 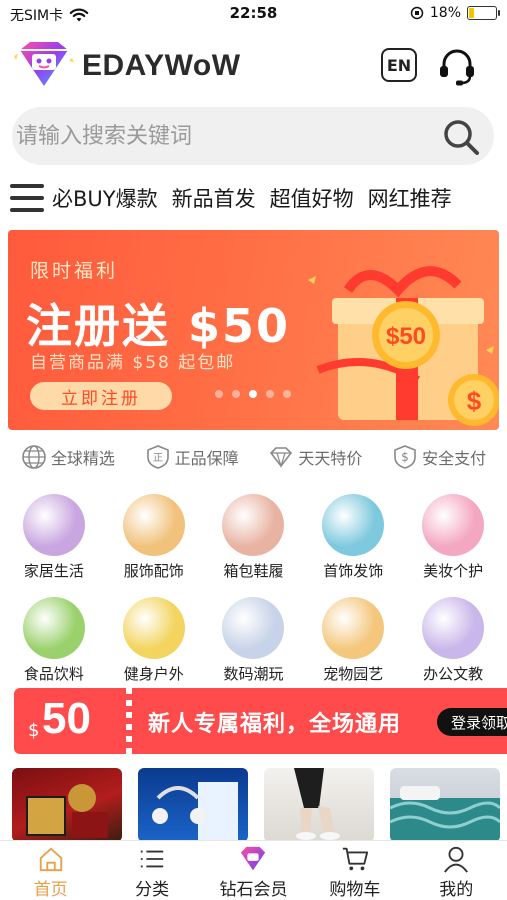 What do you see at coordinates (461, 137) in the screenshot?
I see `search-icon` at bounding box center [461, 137].